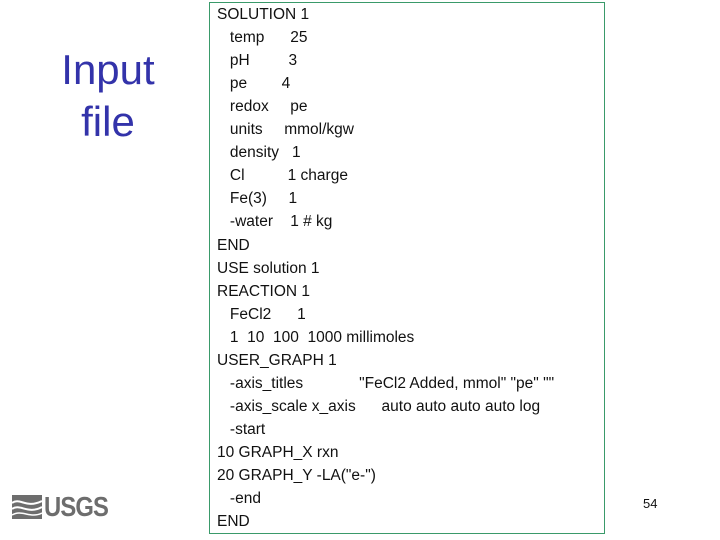 The image size is (720, 540). I want to click on code-line: -start, so click(241, 429).